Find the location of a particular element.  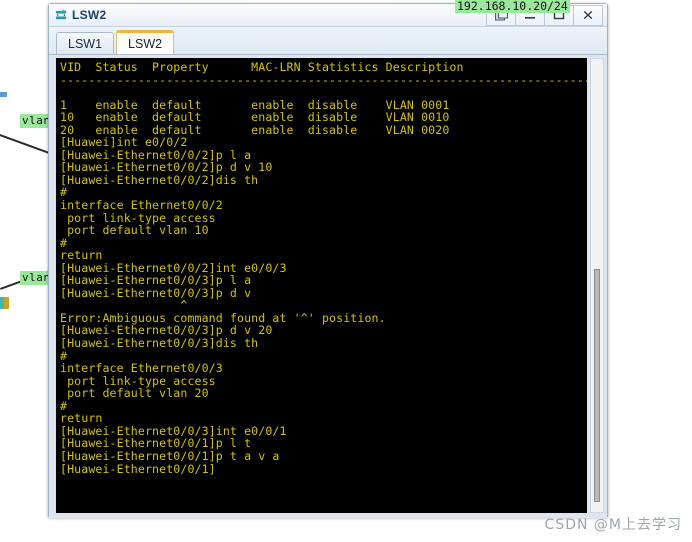

watermark: CSDN @M上去学习 is located at coordinates (613, 525).